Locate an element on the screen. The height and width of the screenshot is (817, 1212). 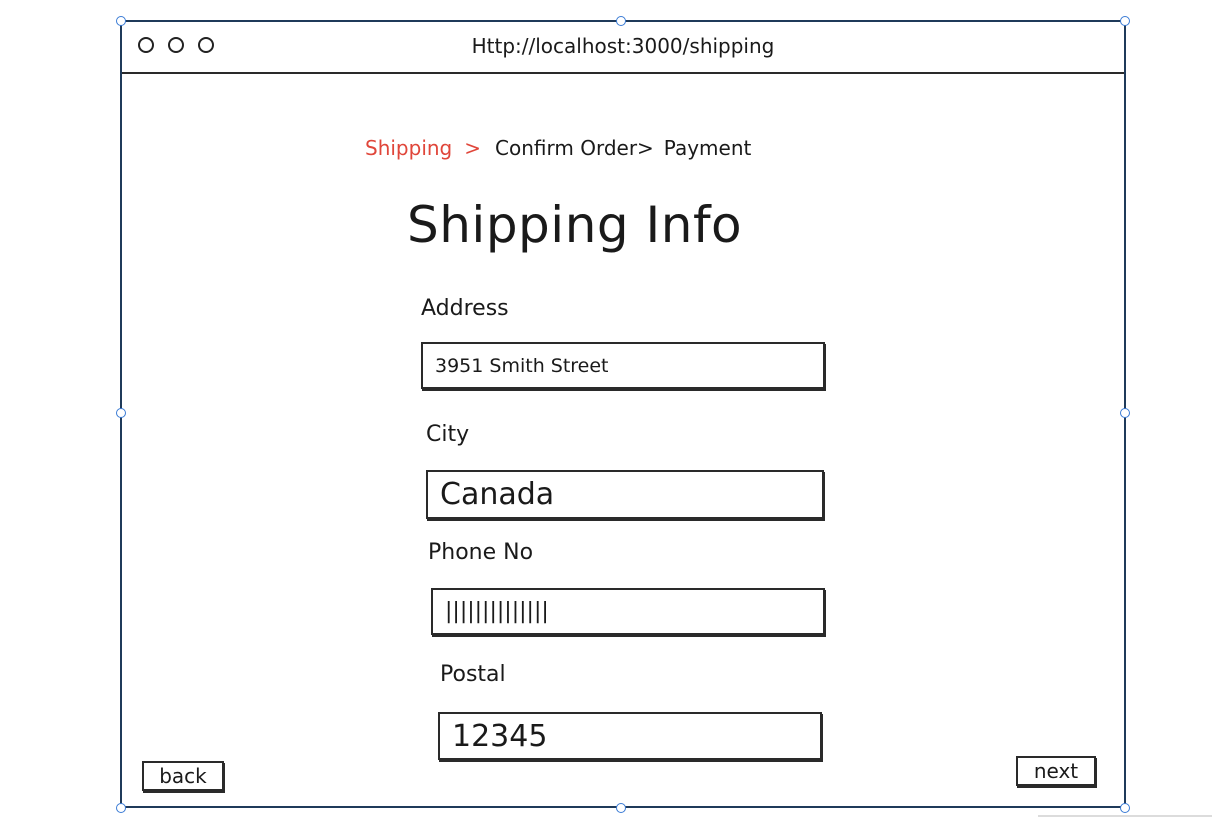
page-title: Shipping Info is located at coordinates (575, 225).